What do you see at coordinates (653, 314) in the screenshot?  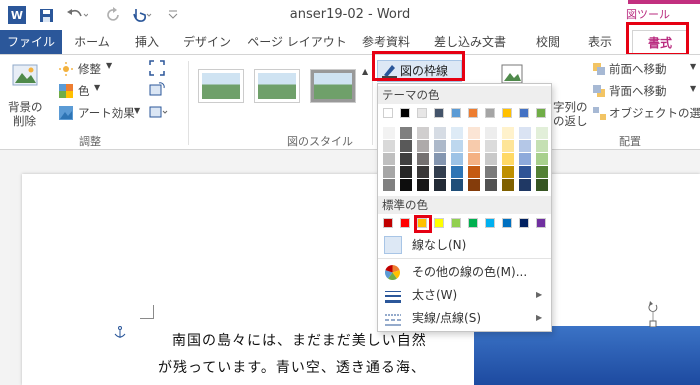 I see `rotation-handle-icon` at bounding box center [653, 314].